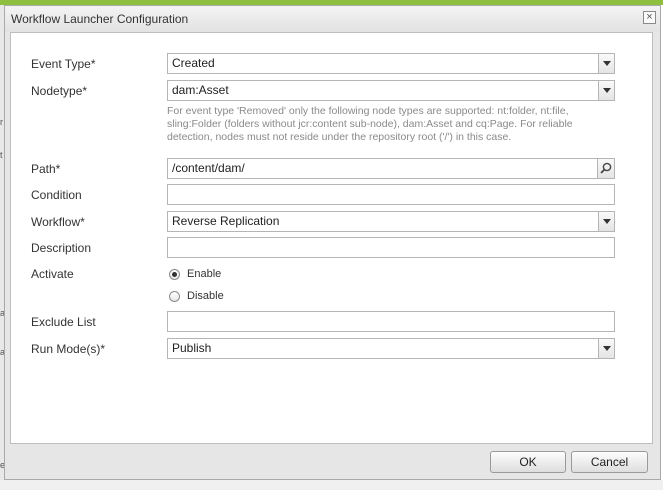 The width and height of the screenshot is (663, 490). Describe the element at coordinates (391, 321) in the screenshot. I see `exclude-list-input` at that location.